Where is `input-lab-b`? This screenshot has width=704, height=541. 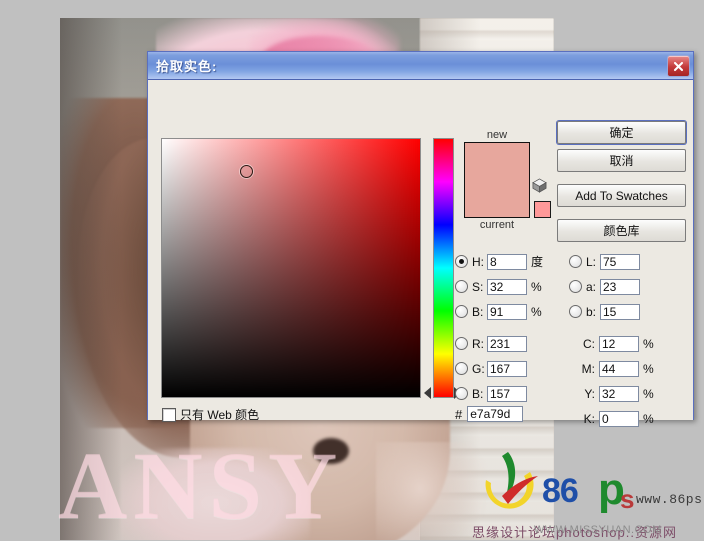
input-lab-b is located at coordinates (620, 311).